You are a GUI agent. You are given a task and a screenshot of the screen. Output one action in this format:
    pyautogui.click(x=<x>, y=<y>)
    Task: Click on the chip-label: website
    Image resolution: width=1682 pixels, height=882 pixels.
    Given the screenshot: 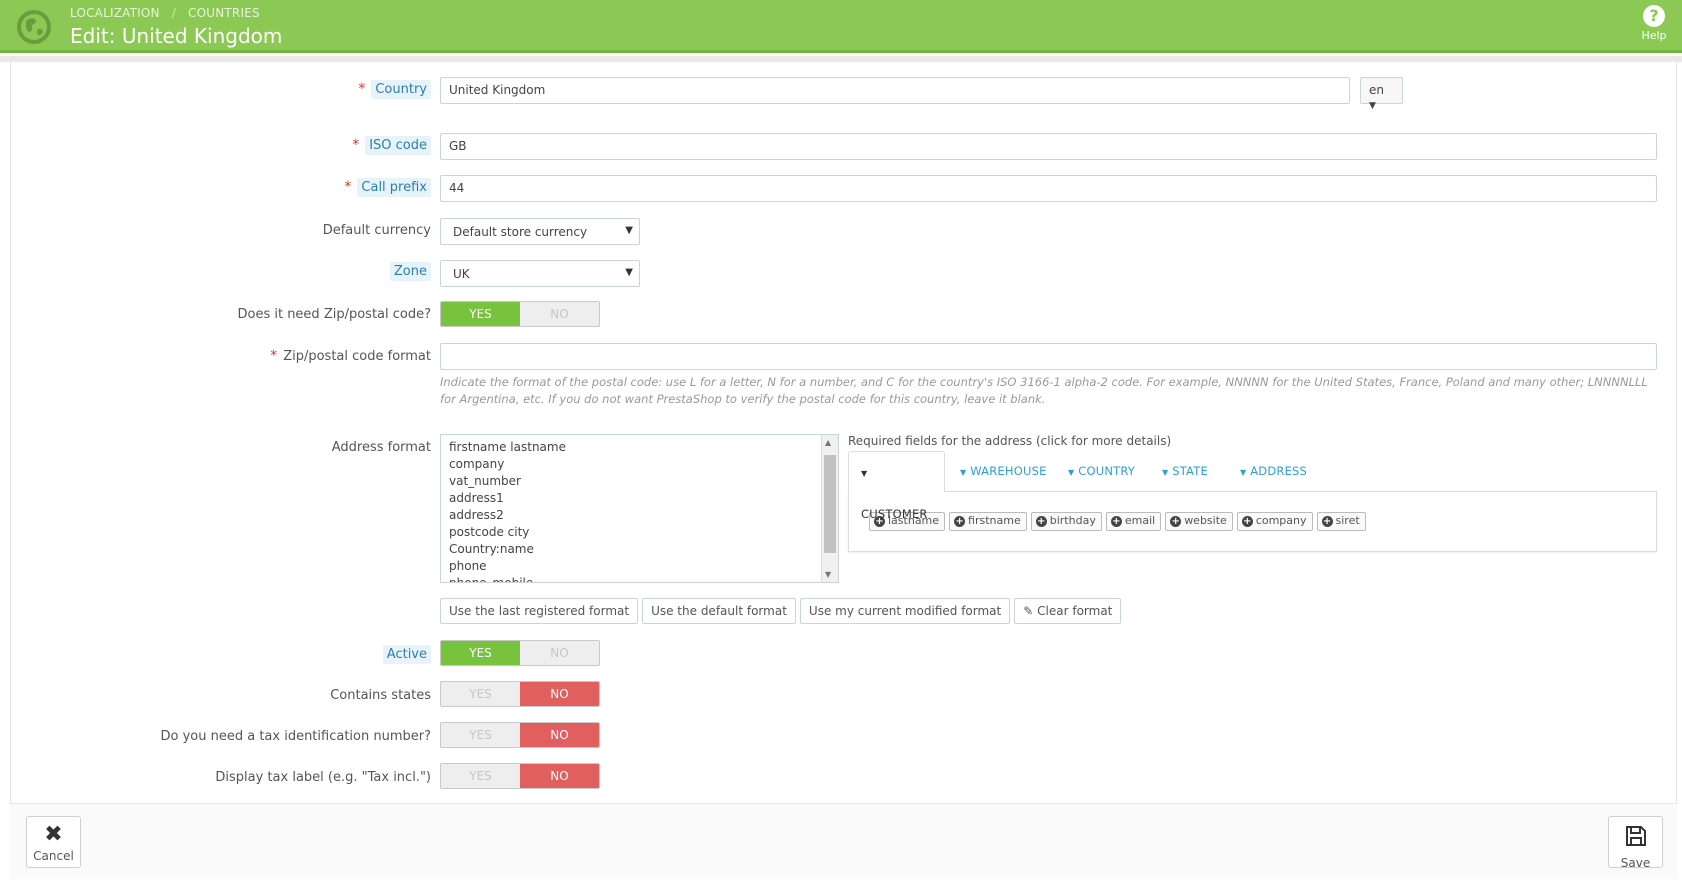 What is the action you would take?
    pyautogui.click(x=1205, y=520)
    